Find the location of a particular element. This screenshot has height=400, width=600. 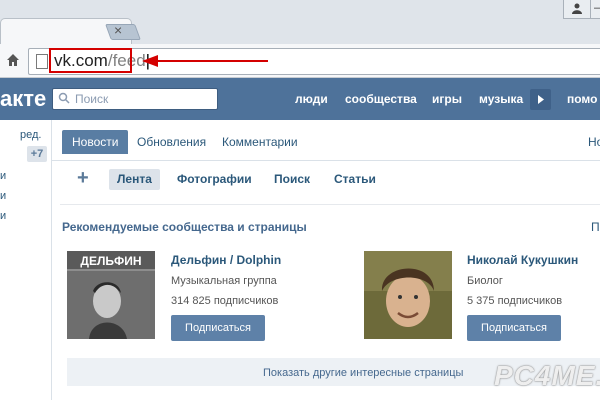

kukushkin-photo is located at coordinates (408, 295).